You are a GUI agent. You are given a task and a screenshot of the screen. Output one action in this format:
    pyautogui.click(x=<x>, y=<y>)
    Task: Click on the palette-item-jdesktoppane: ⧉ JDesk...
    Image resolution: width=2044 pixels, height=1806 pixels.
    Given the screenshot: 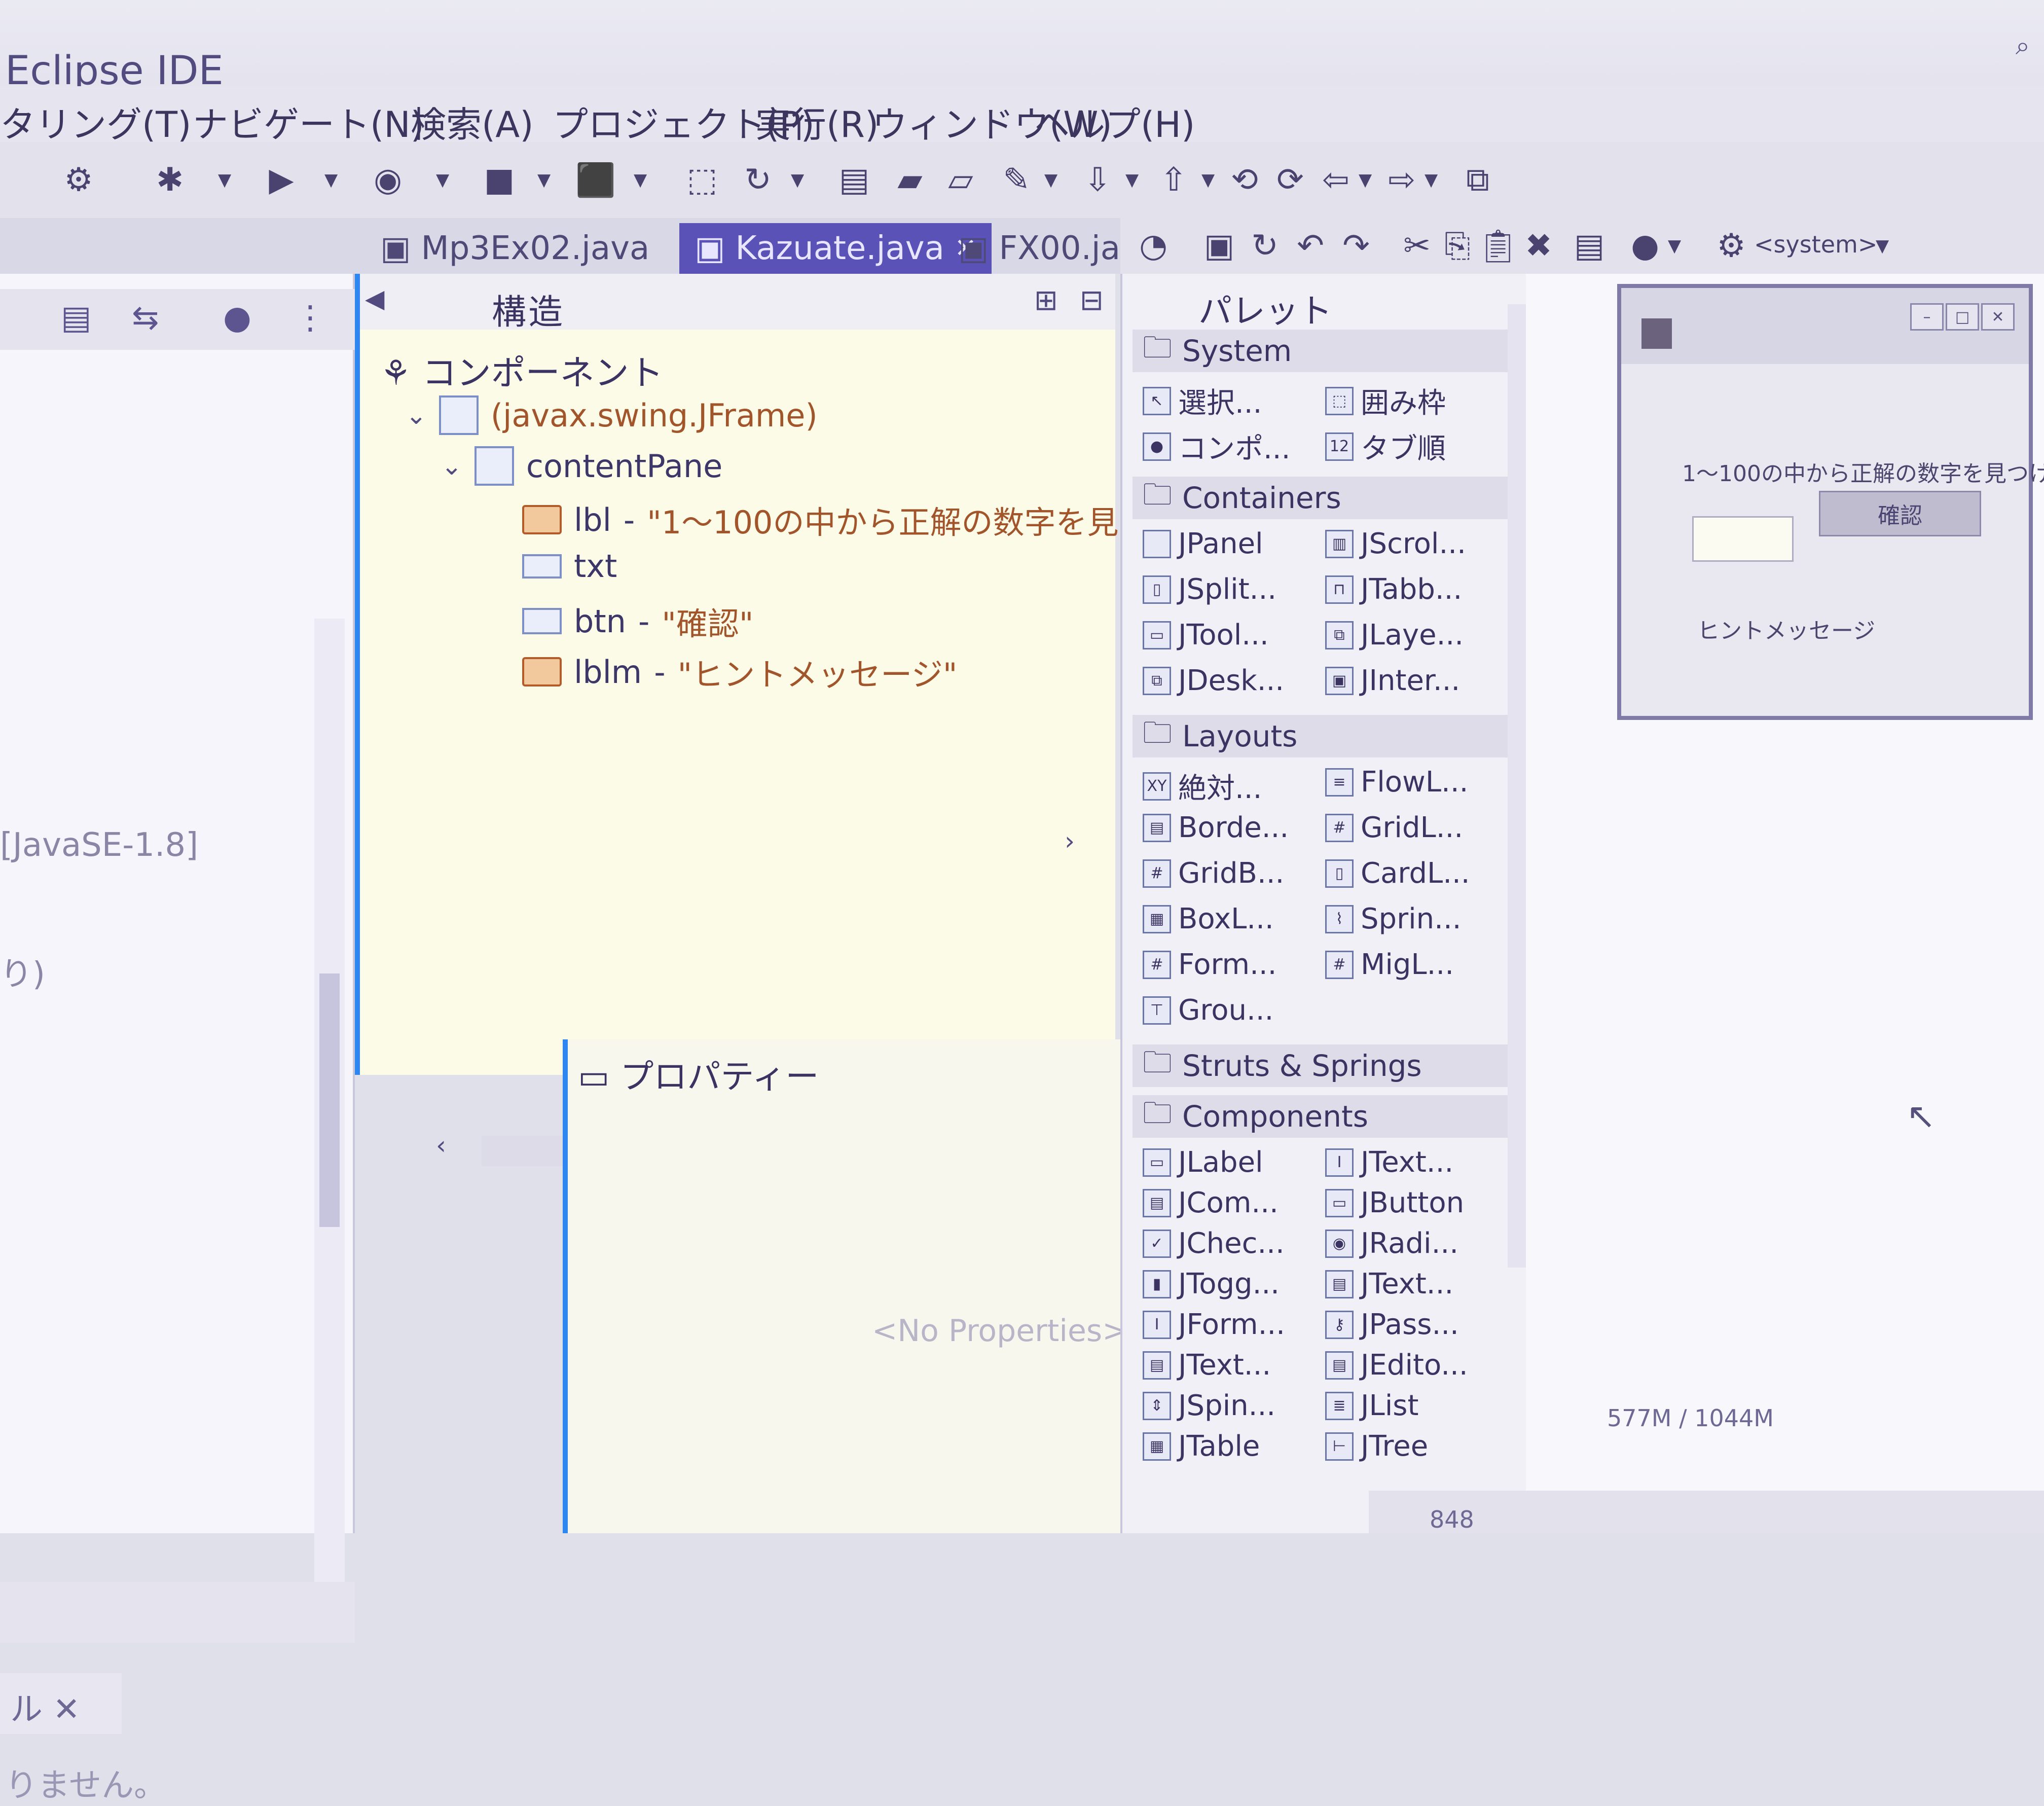 What is the action you would take?
    pyautogui.click(x=1213, y=680)
    